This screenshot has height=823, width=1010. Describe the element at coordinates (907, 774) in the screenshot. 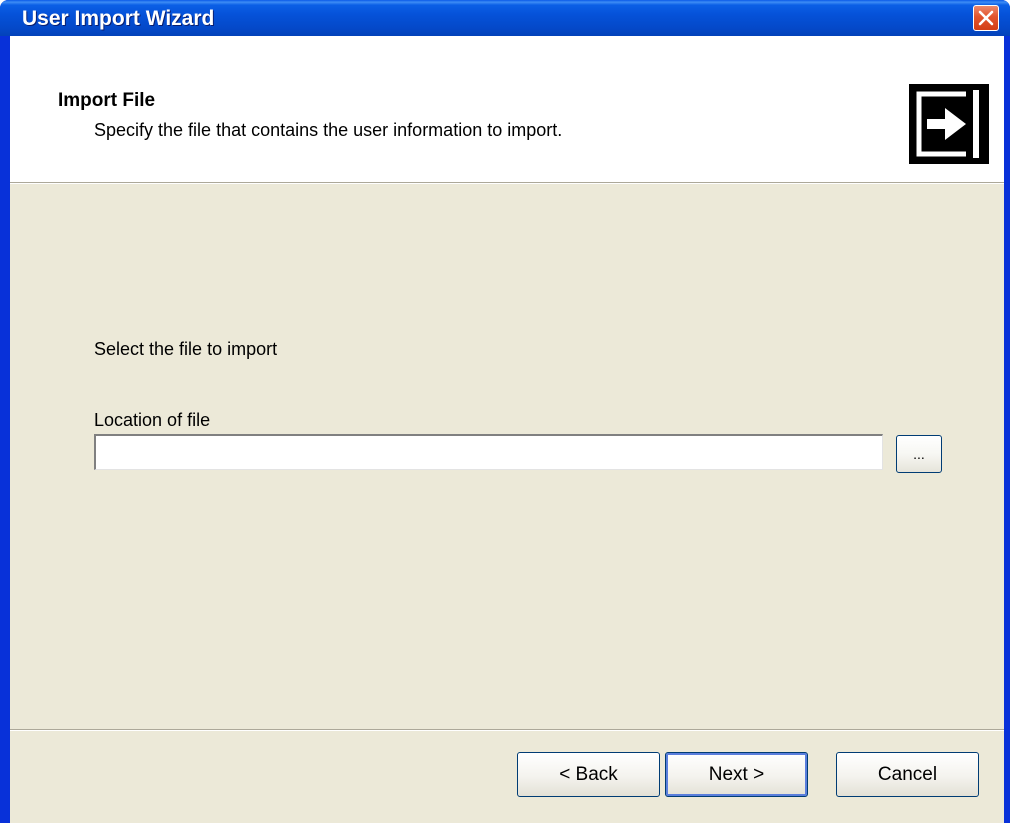

I see `cancel-button: Cancel` at that location.